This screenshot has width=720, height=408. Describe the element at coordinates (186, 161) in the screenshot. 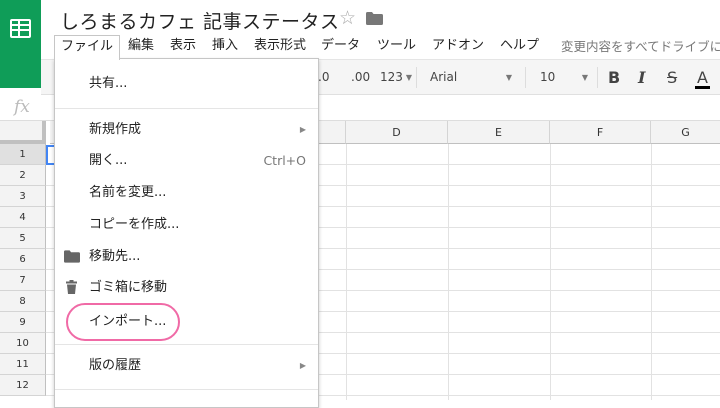

I see `menu-item-open: 開く... Ctrl+O` at that location.